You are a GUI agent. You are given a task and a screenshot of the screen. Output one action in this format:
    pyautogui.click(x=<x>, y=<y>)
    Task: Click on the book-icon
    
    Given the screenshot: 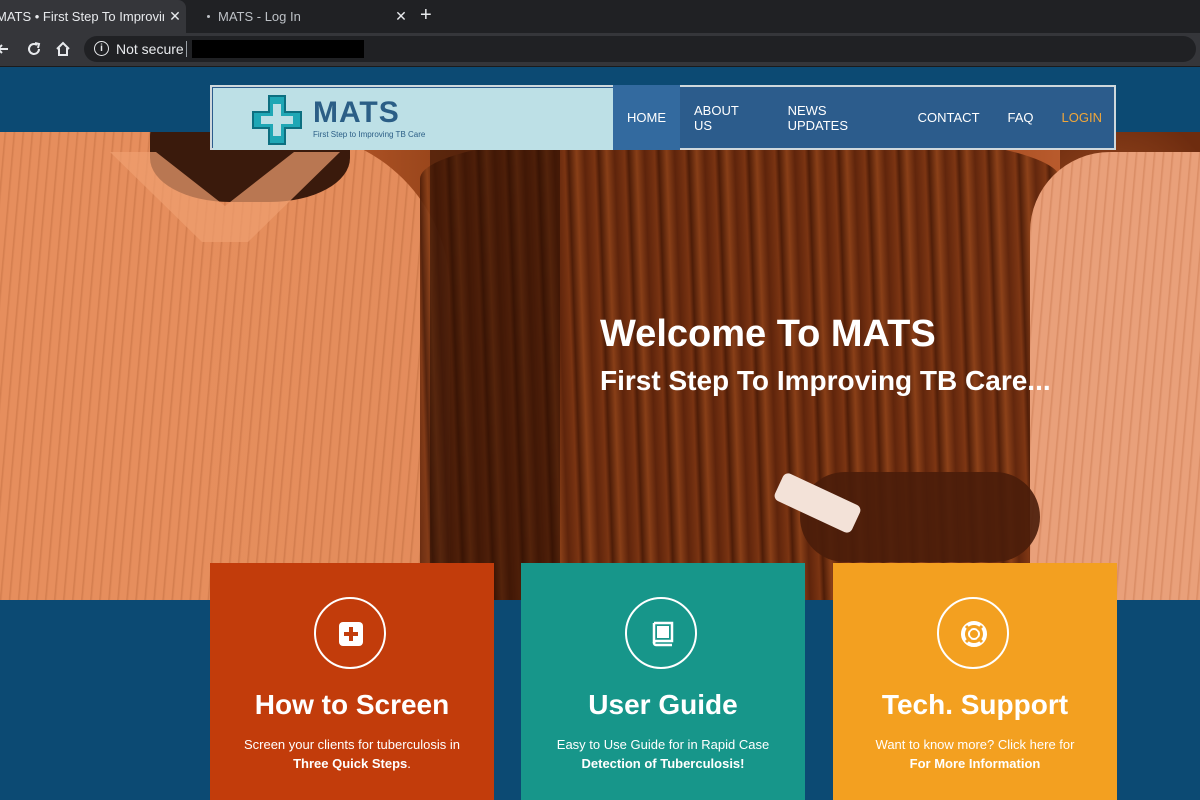 What is the action you would take?
    pyautogui.click(x=663, y=634)
    